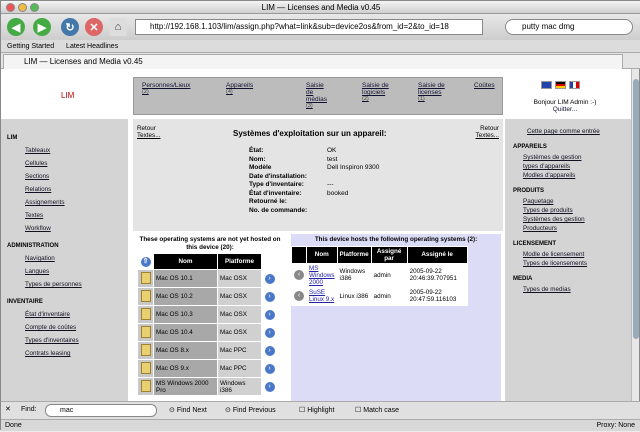  I want to click on field-label: État d'inventaire:, so click(275, 193).